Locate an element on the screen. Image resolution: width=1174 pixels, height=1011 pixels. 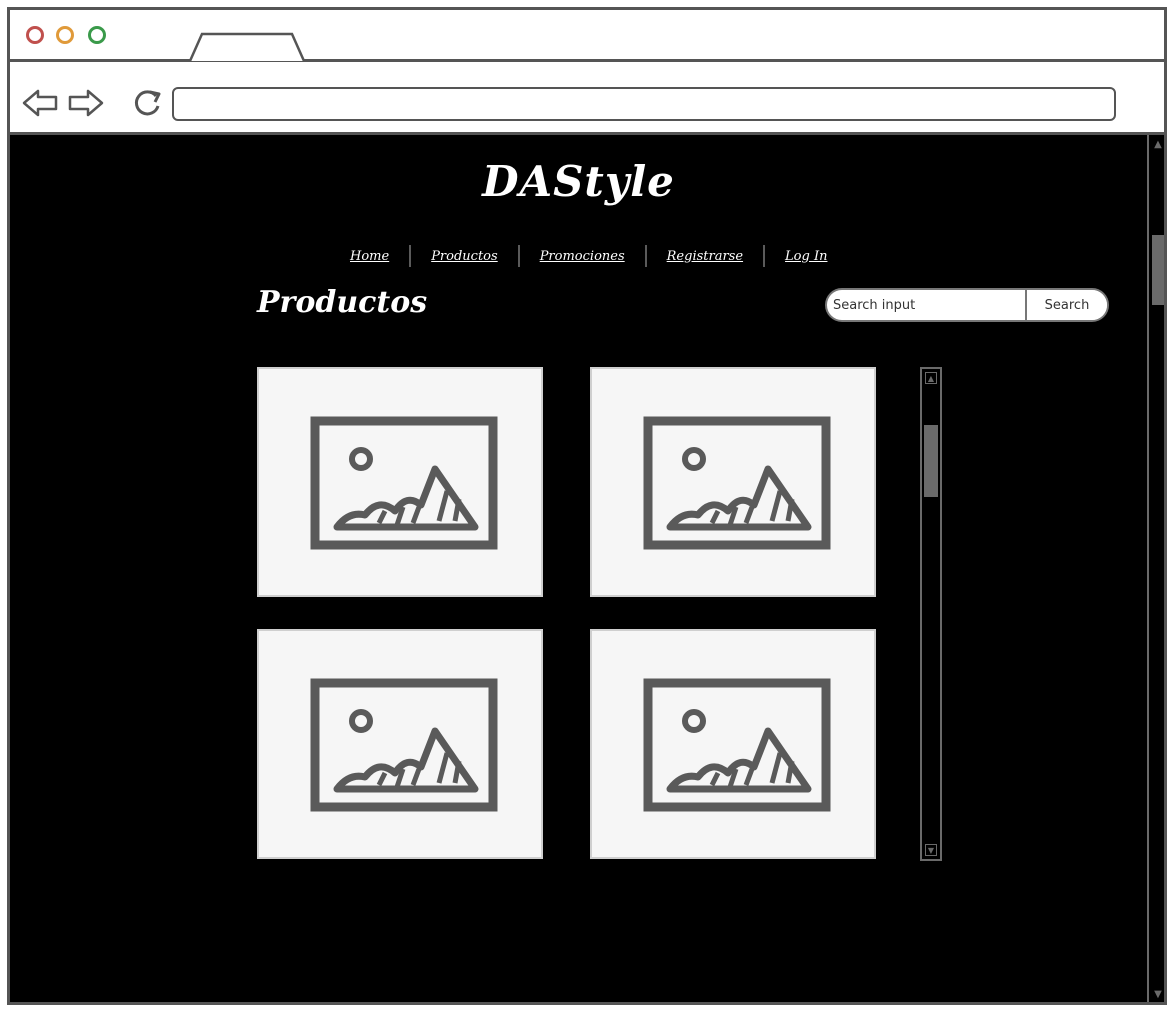
browser-navbar is located at coordinates (587, 98).